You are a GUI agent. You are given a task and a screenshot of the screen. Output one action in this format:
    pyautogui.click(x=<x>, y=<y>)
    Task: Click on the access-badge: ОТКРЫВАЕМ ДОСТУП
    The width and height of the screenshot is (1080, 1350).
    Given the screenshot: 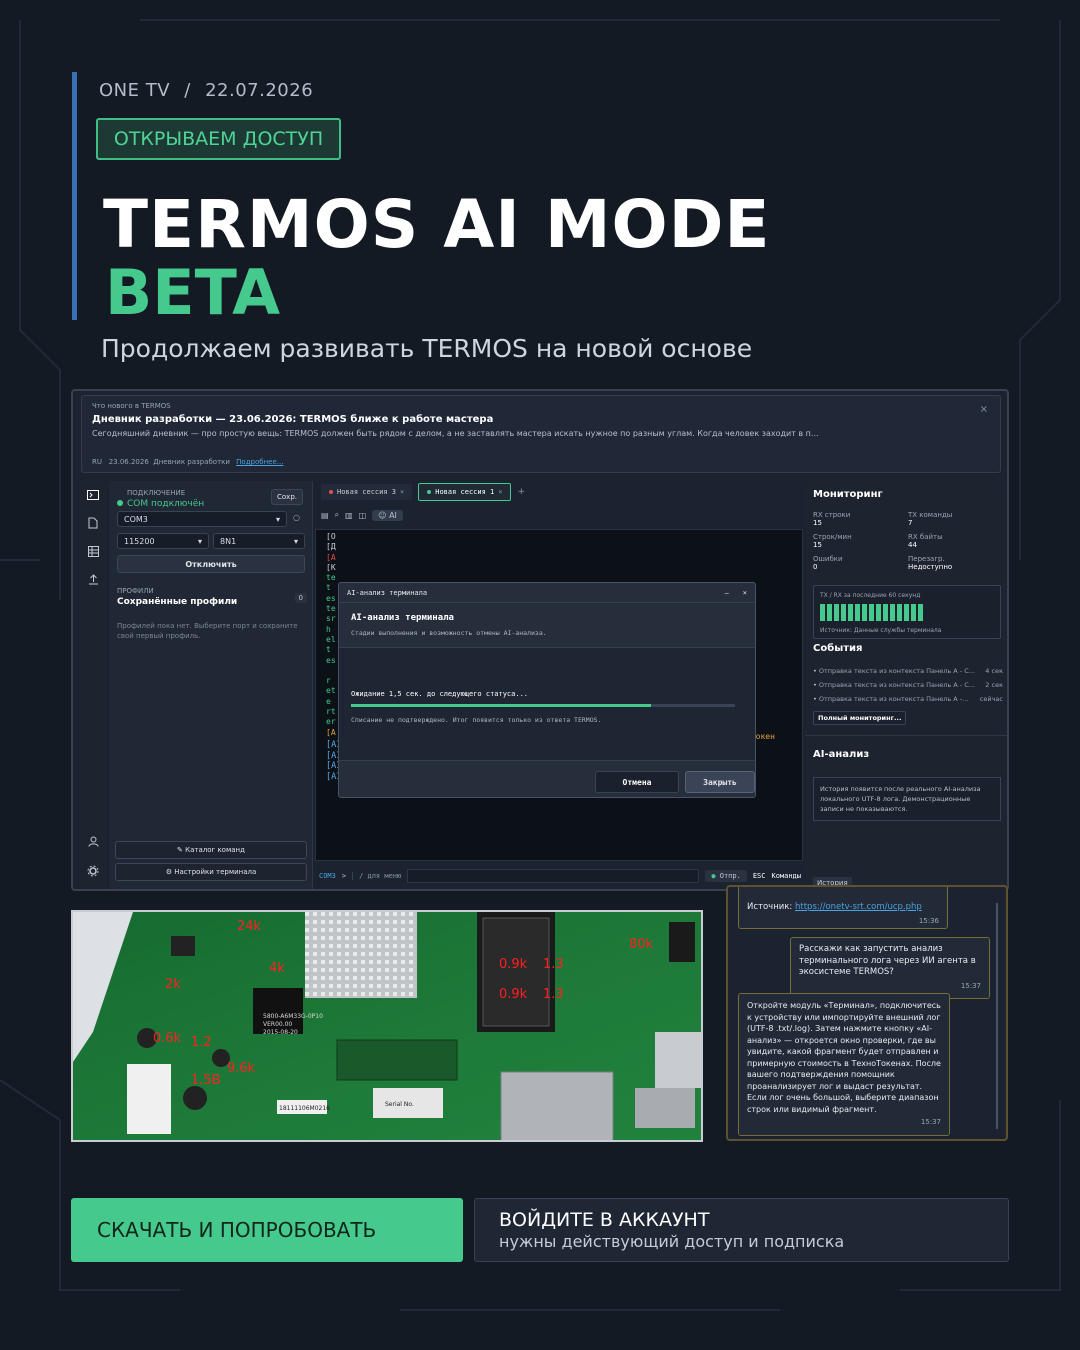 What is the action you would take?
    pyautogui.click(x=218, y=139)
    